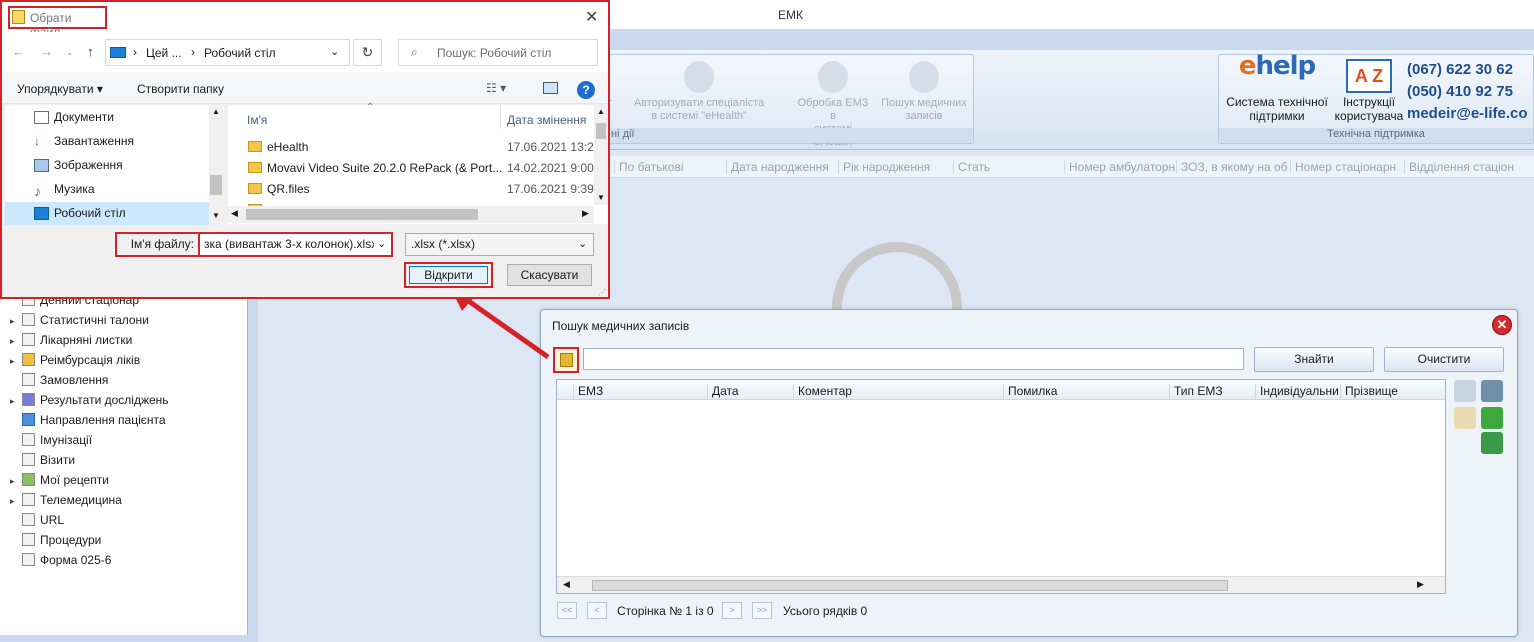 The width and height of the screenshot is (1534, 642). I want to click on forward-arrow-icon: →, so click(46, 51).